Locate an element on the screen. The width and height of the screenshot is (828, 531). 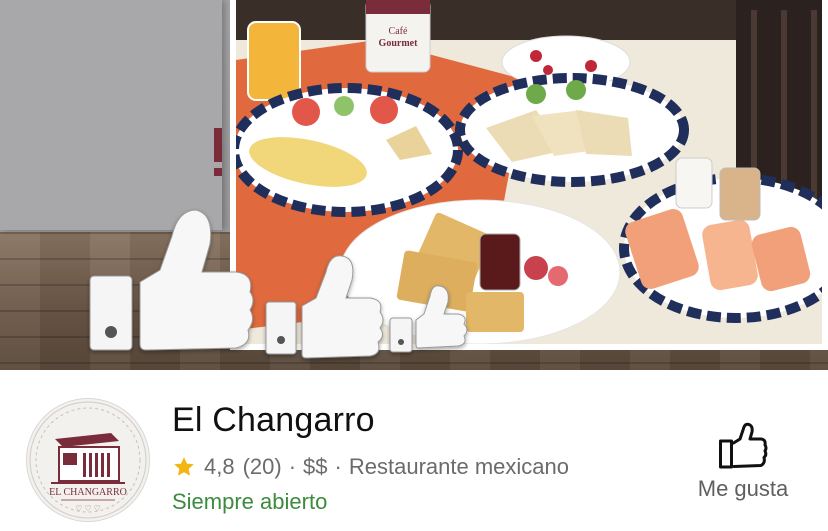
logo-text: EL CHANGARRO is located at coordinates (88, 492).